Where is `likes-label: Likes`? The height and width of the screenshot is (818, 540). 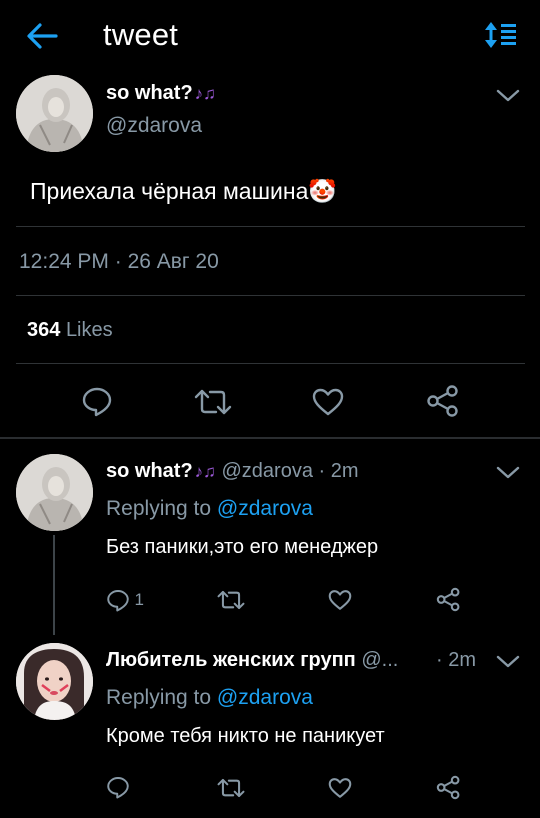 likes-label: Likes is located at coordinates (89, 330).